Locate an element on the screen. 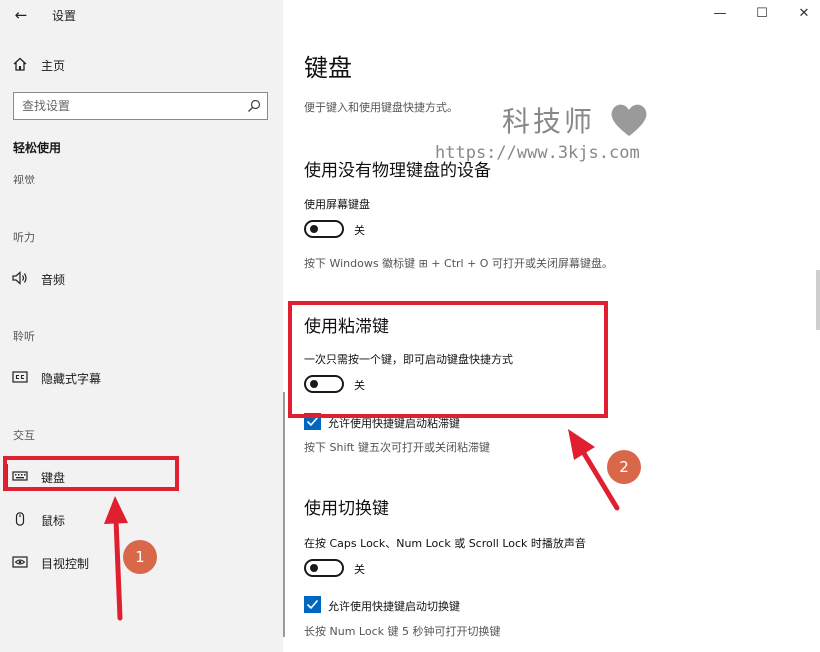 The width and height of the screenshot is (820, 652). sidebar-item-label: 音频 is located at coordinates (53, 280).